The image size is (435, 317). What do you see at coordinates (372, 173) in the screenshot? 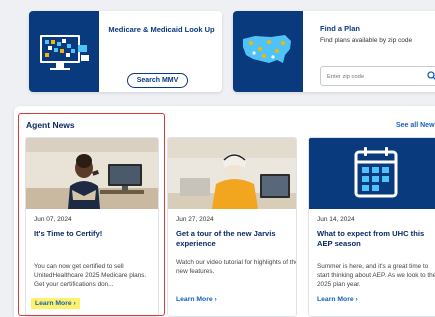
I see `calendar-illustration` at bounding box center [372, 173].